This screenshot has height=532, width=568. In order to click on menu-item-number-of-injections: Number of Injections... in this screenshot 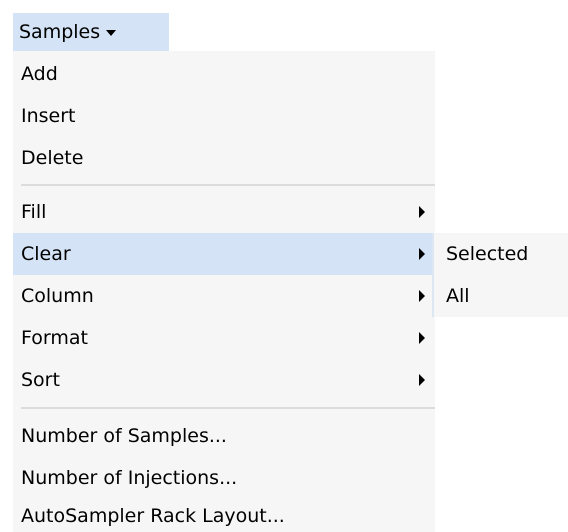, I will do `click(224, 478)`.